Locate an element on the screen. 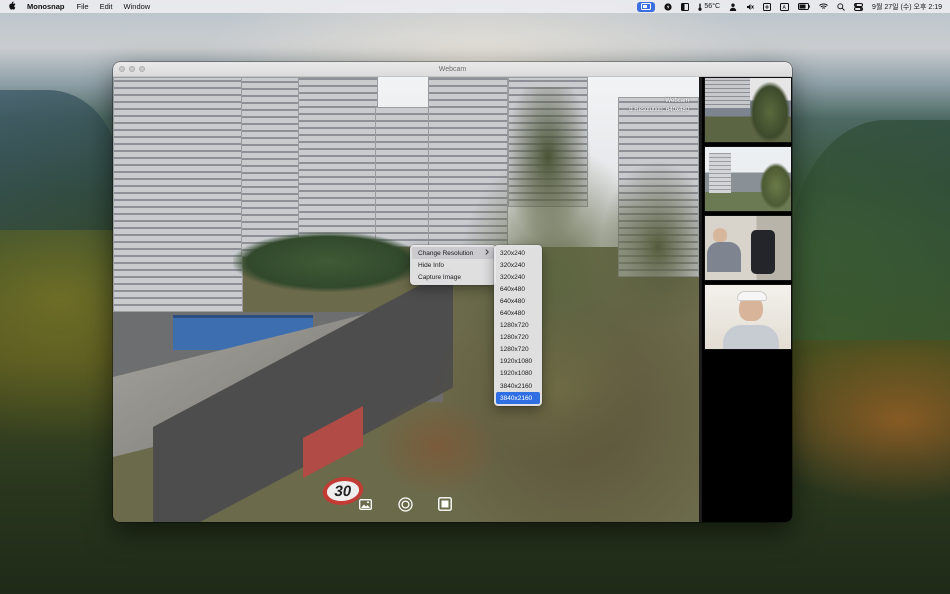  record-icon is located at coordinates (405, 504).